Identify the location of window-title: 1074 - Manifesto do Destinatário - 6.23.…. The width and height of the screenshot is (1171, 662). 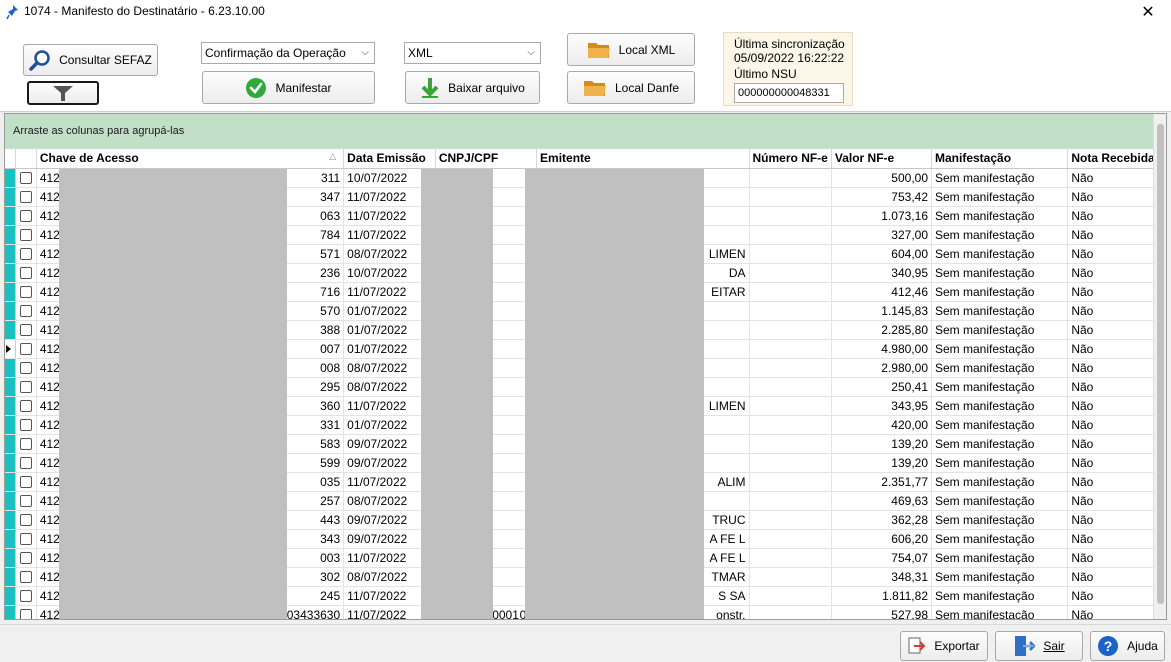
(144, 11).